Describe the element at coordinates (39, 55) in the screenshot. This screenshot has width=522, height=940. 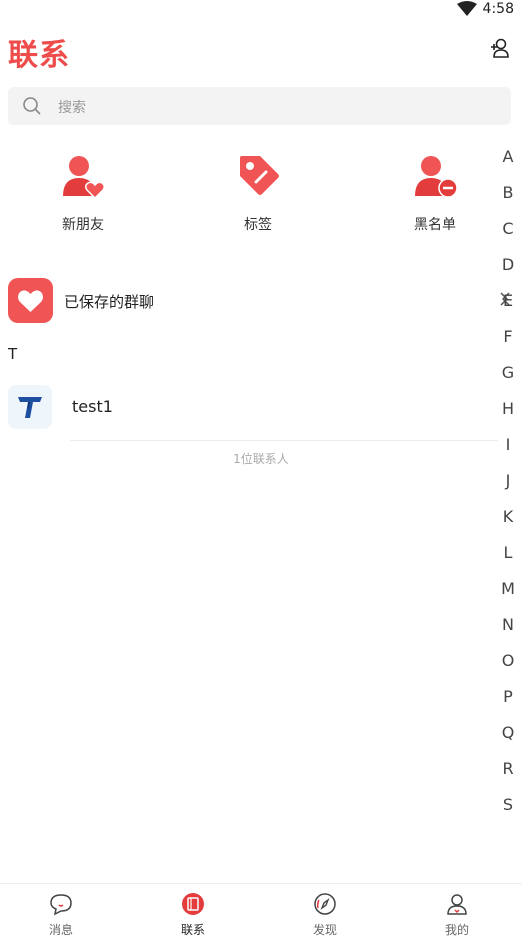
I see `page-title: 联系` at that location.